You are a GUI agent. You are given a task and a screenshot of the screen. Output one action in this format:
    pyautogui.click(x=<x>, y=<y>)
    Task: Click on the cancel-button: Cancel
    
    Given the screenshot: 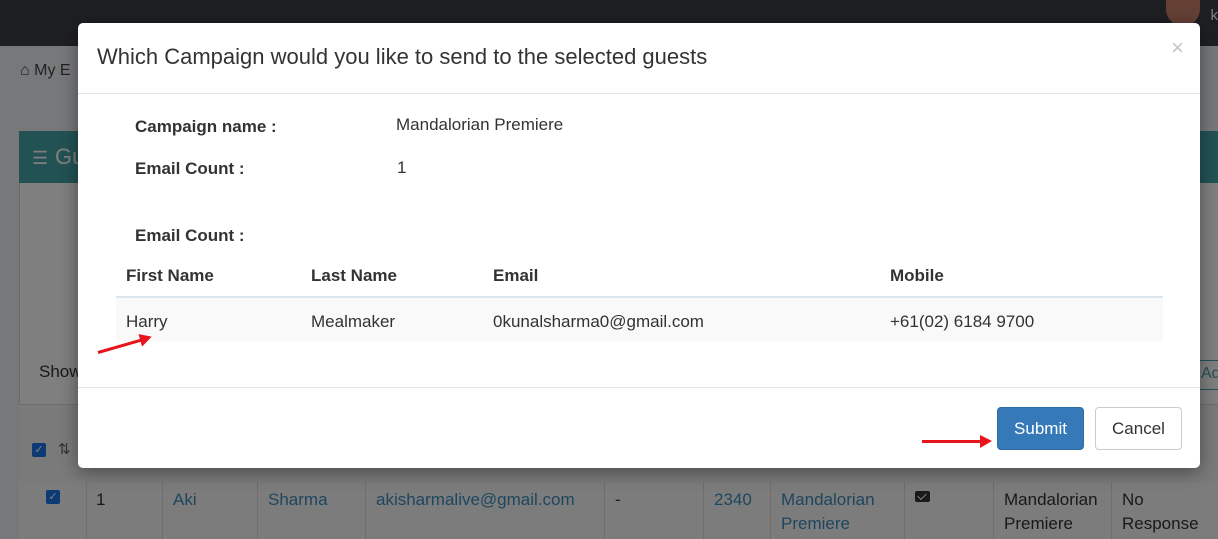 What is the action you would take?
    pyautogui.click(x=1138, y=428)
    